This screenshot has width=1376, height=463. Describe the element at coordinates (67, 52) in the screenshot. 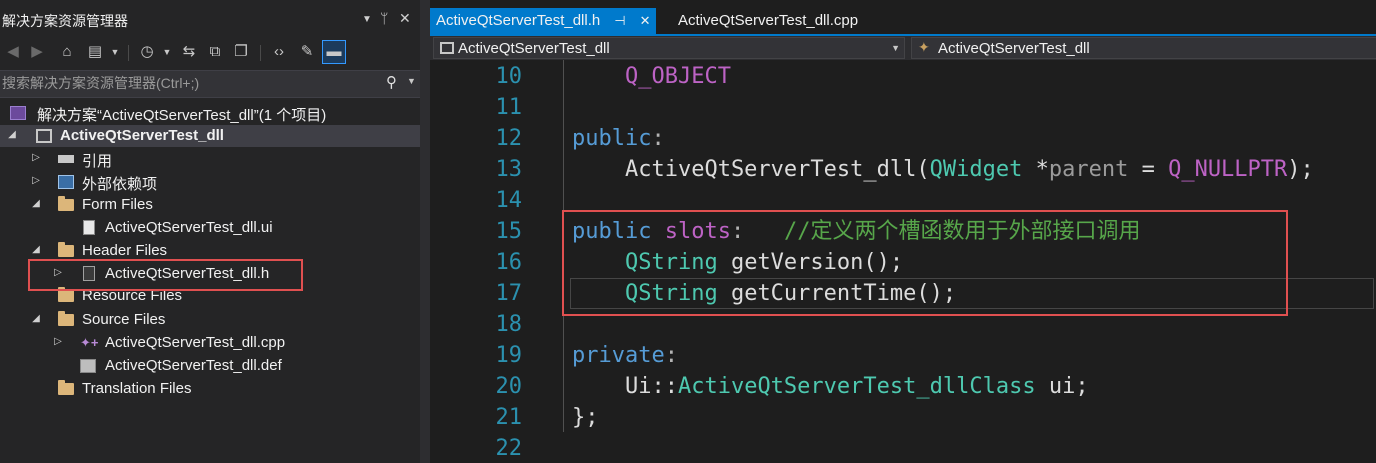

I see `home-icon: ⌂` at that location.